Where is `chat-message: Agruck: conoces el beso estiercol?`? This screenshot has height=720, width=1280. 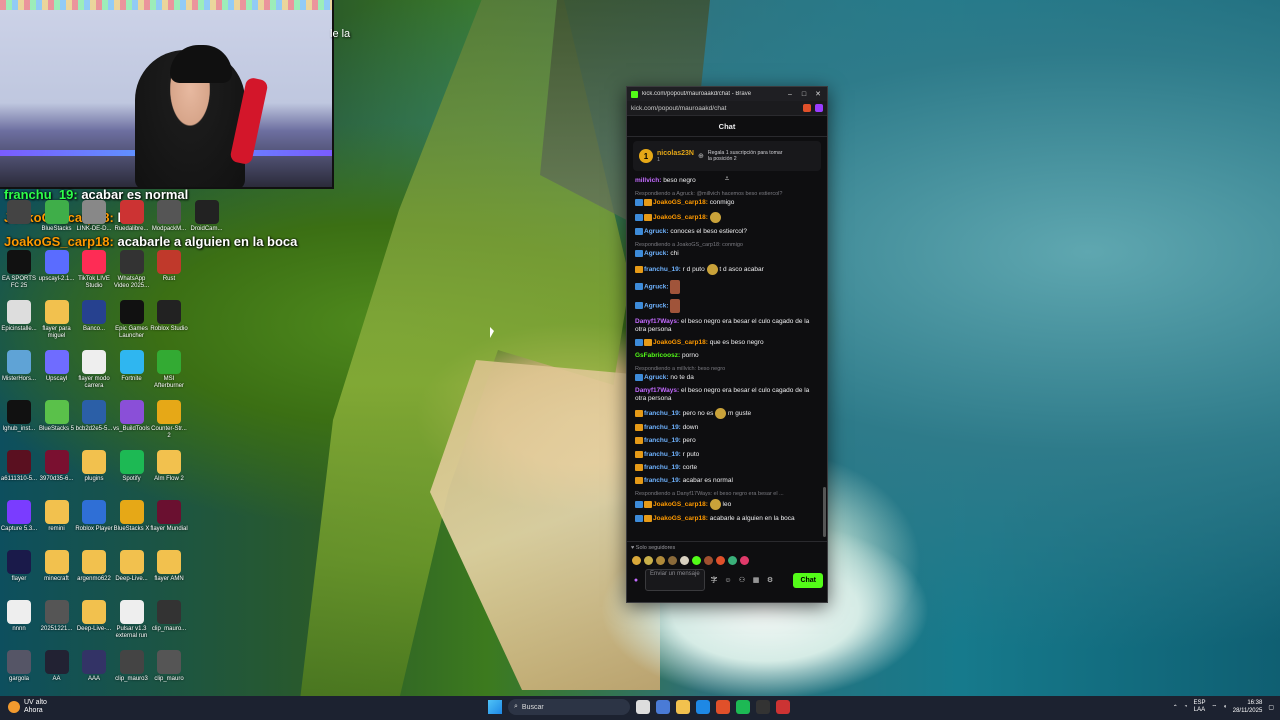
chat-message: Agruck: conoces el beso estiercol? is located at coordinates (728, 232).